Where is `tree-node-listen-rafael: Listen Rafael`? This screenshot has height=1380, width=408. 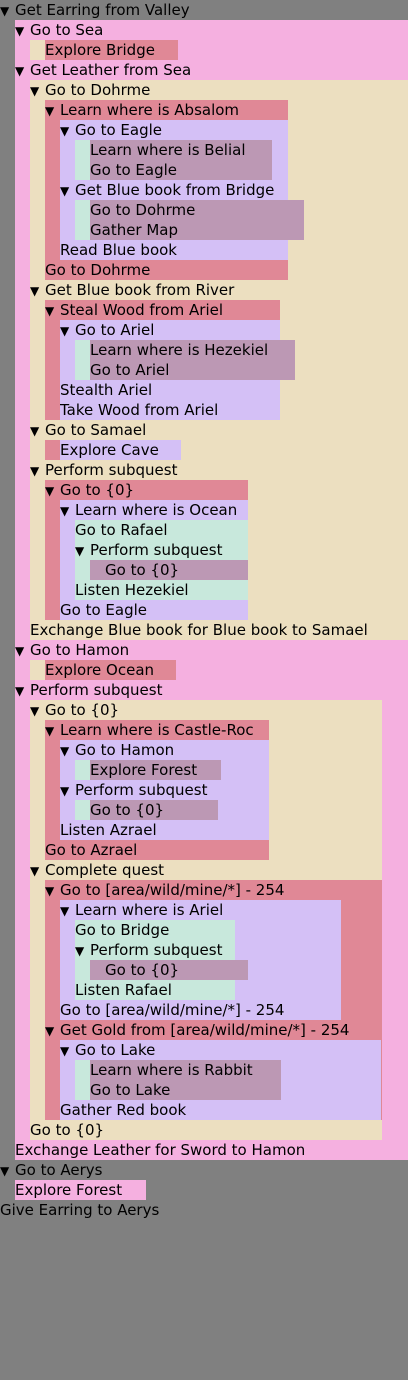 tree-node-listen-rafael: Listen Rafael is located at coordinates (241, 990).